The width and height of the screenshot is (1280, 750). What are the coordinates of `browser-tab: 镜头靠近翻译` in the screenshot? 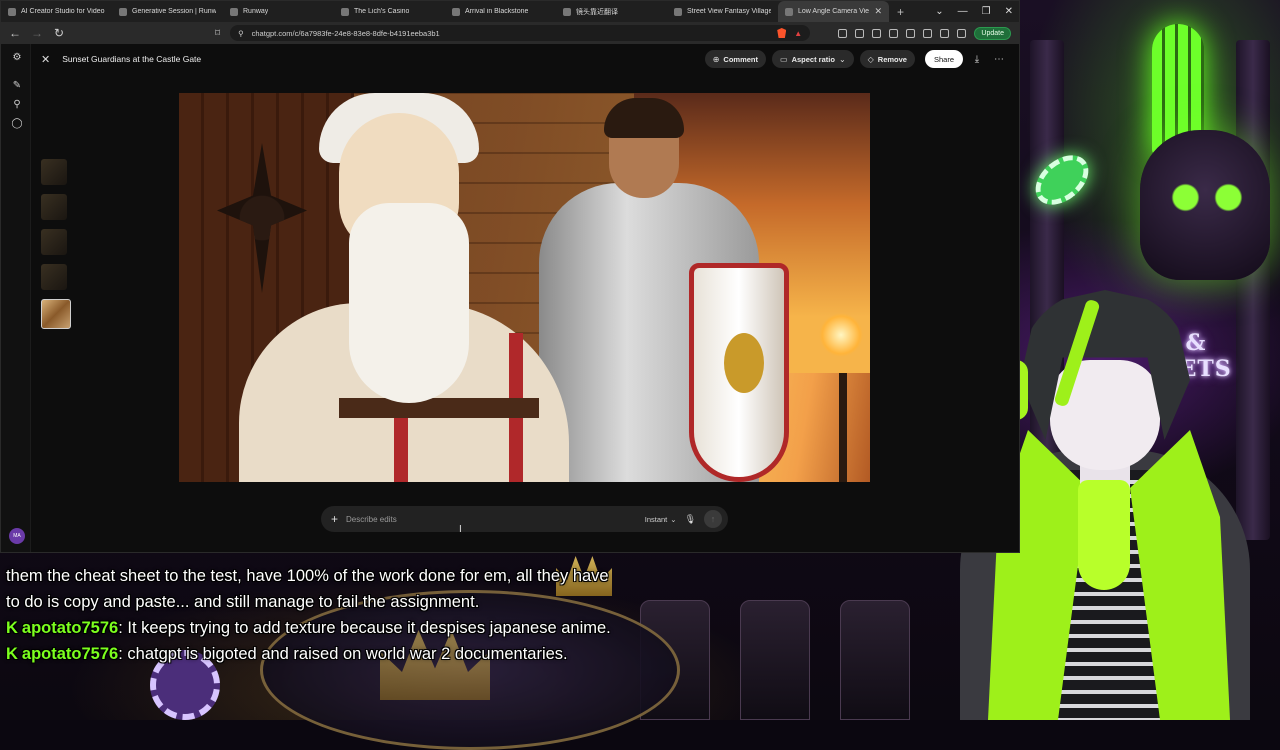 It's located at (611, 11).